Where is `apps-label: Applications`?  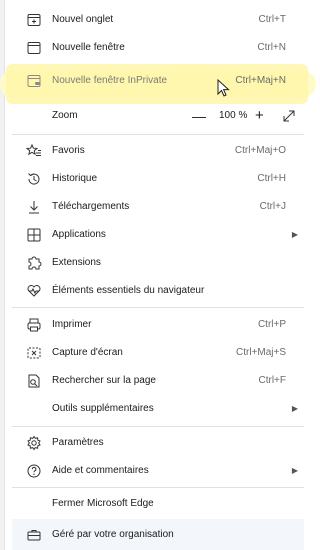
apps-label: Applications is located at coordinates (79, 234).